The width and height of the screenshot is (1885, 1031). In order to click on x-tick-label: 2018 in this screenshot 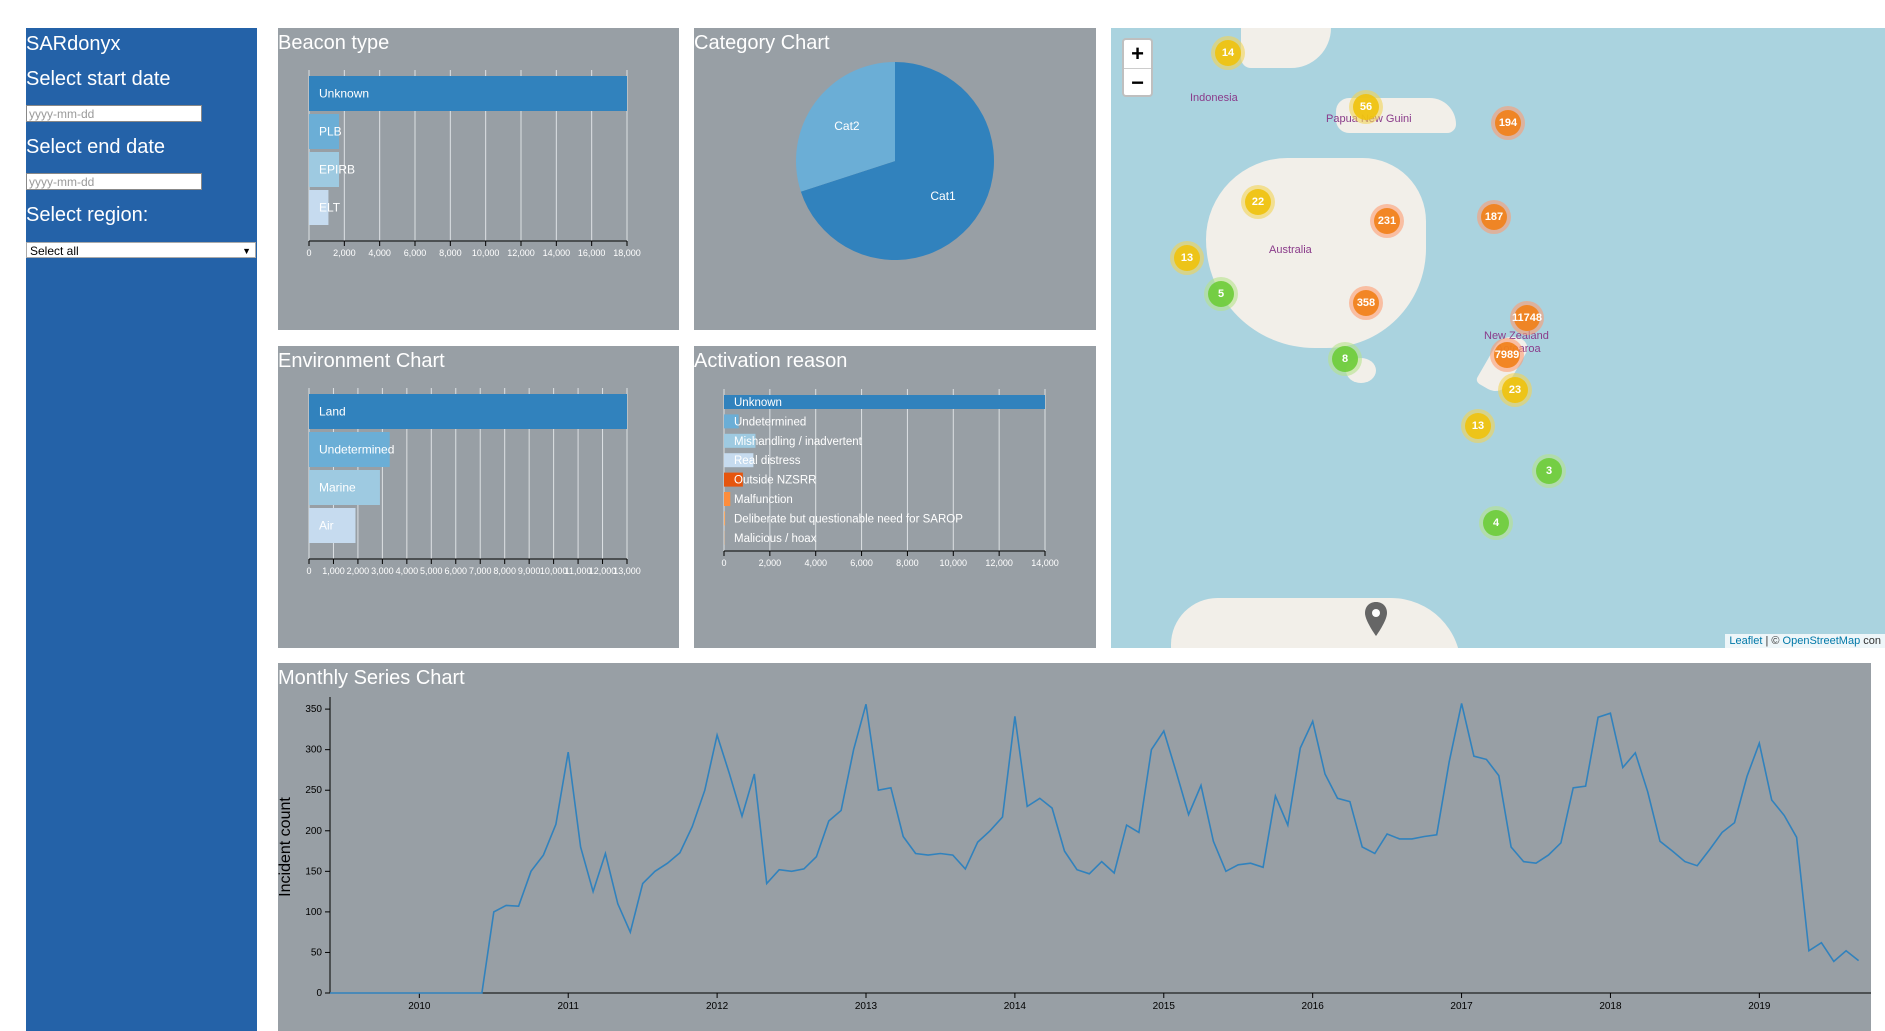, I will do `click(1610, 1006)`.